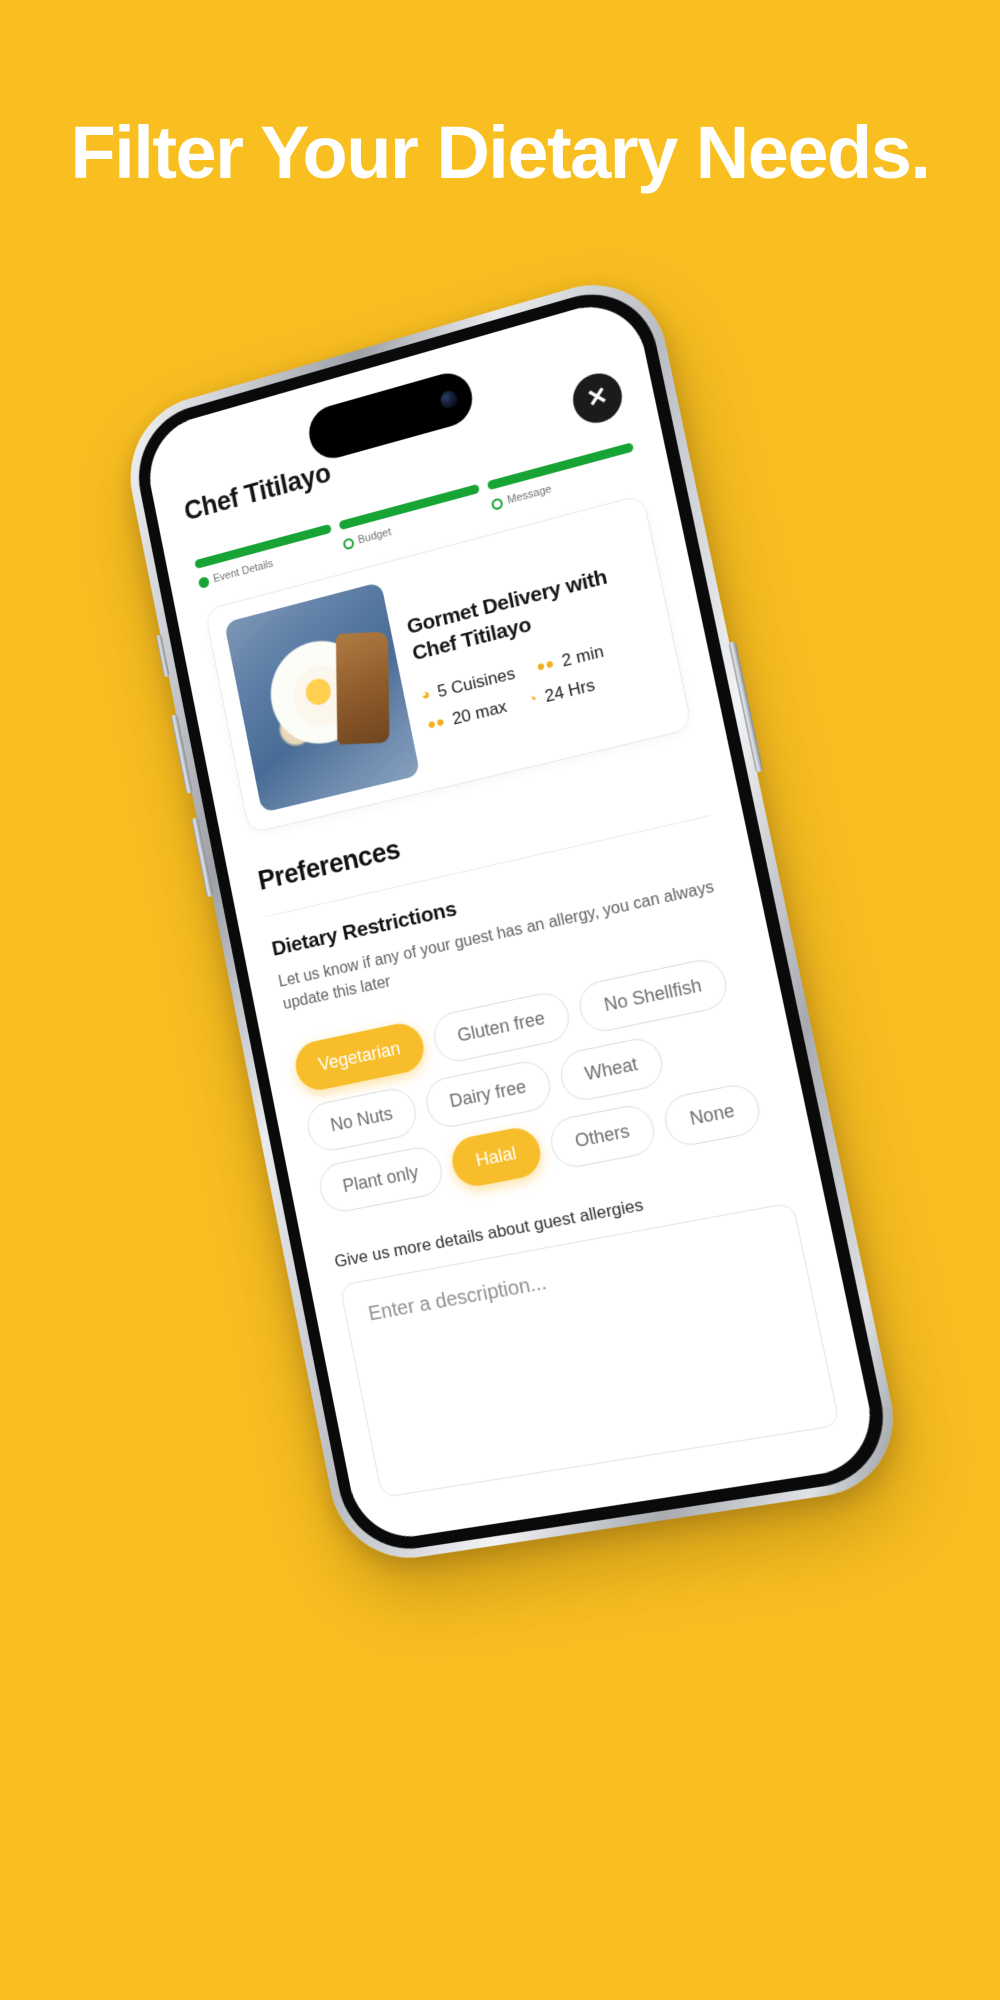 This screenshot has width=1000, height=2000. What do you see at coordinates (583, 656) in the screenshot?
I see `meta-label: 2 min` at bounding box center [583, 656].